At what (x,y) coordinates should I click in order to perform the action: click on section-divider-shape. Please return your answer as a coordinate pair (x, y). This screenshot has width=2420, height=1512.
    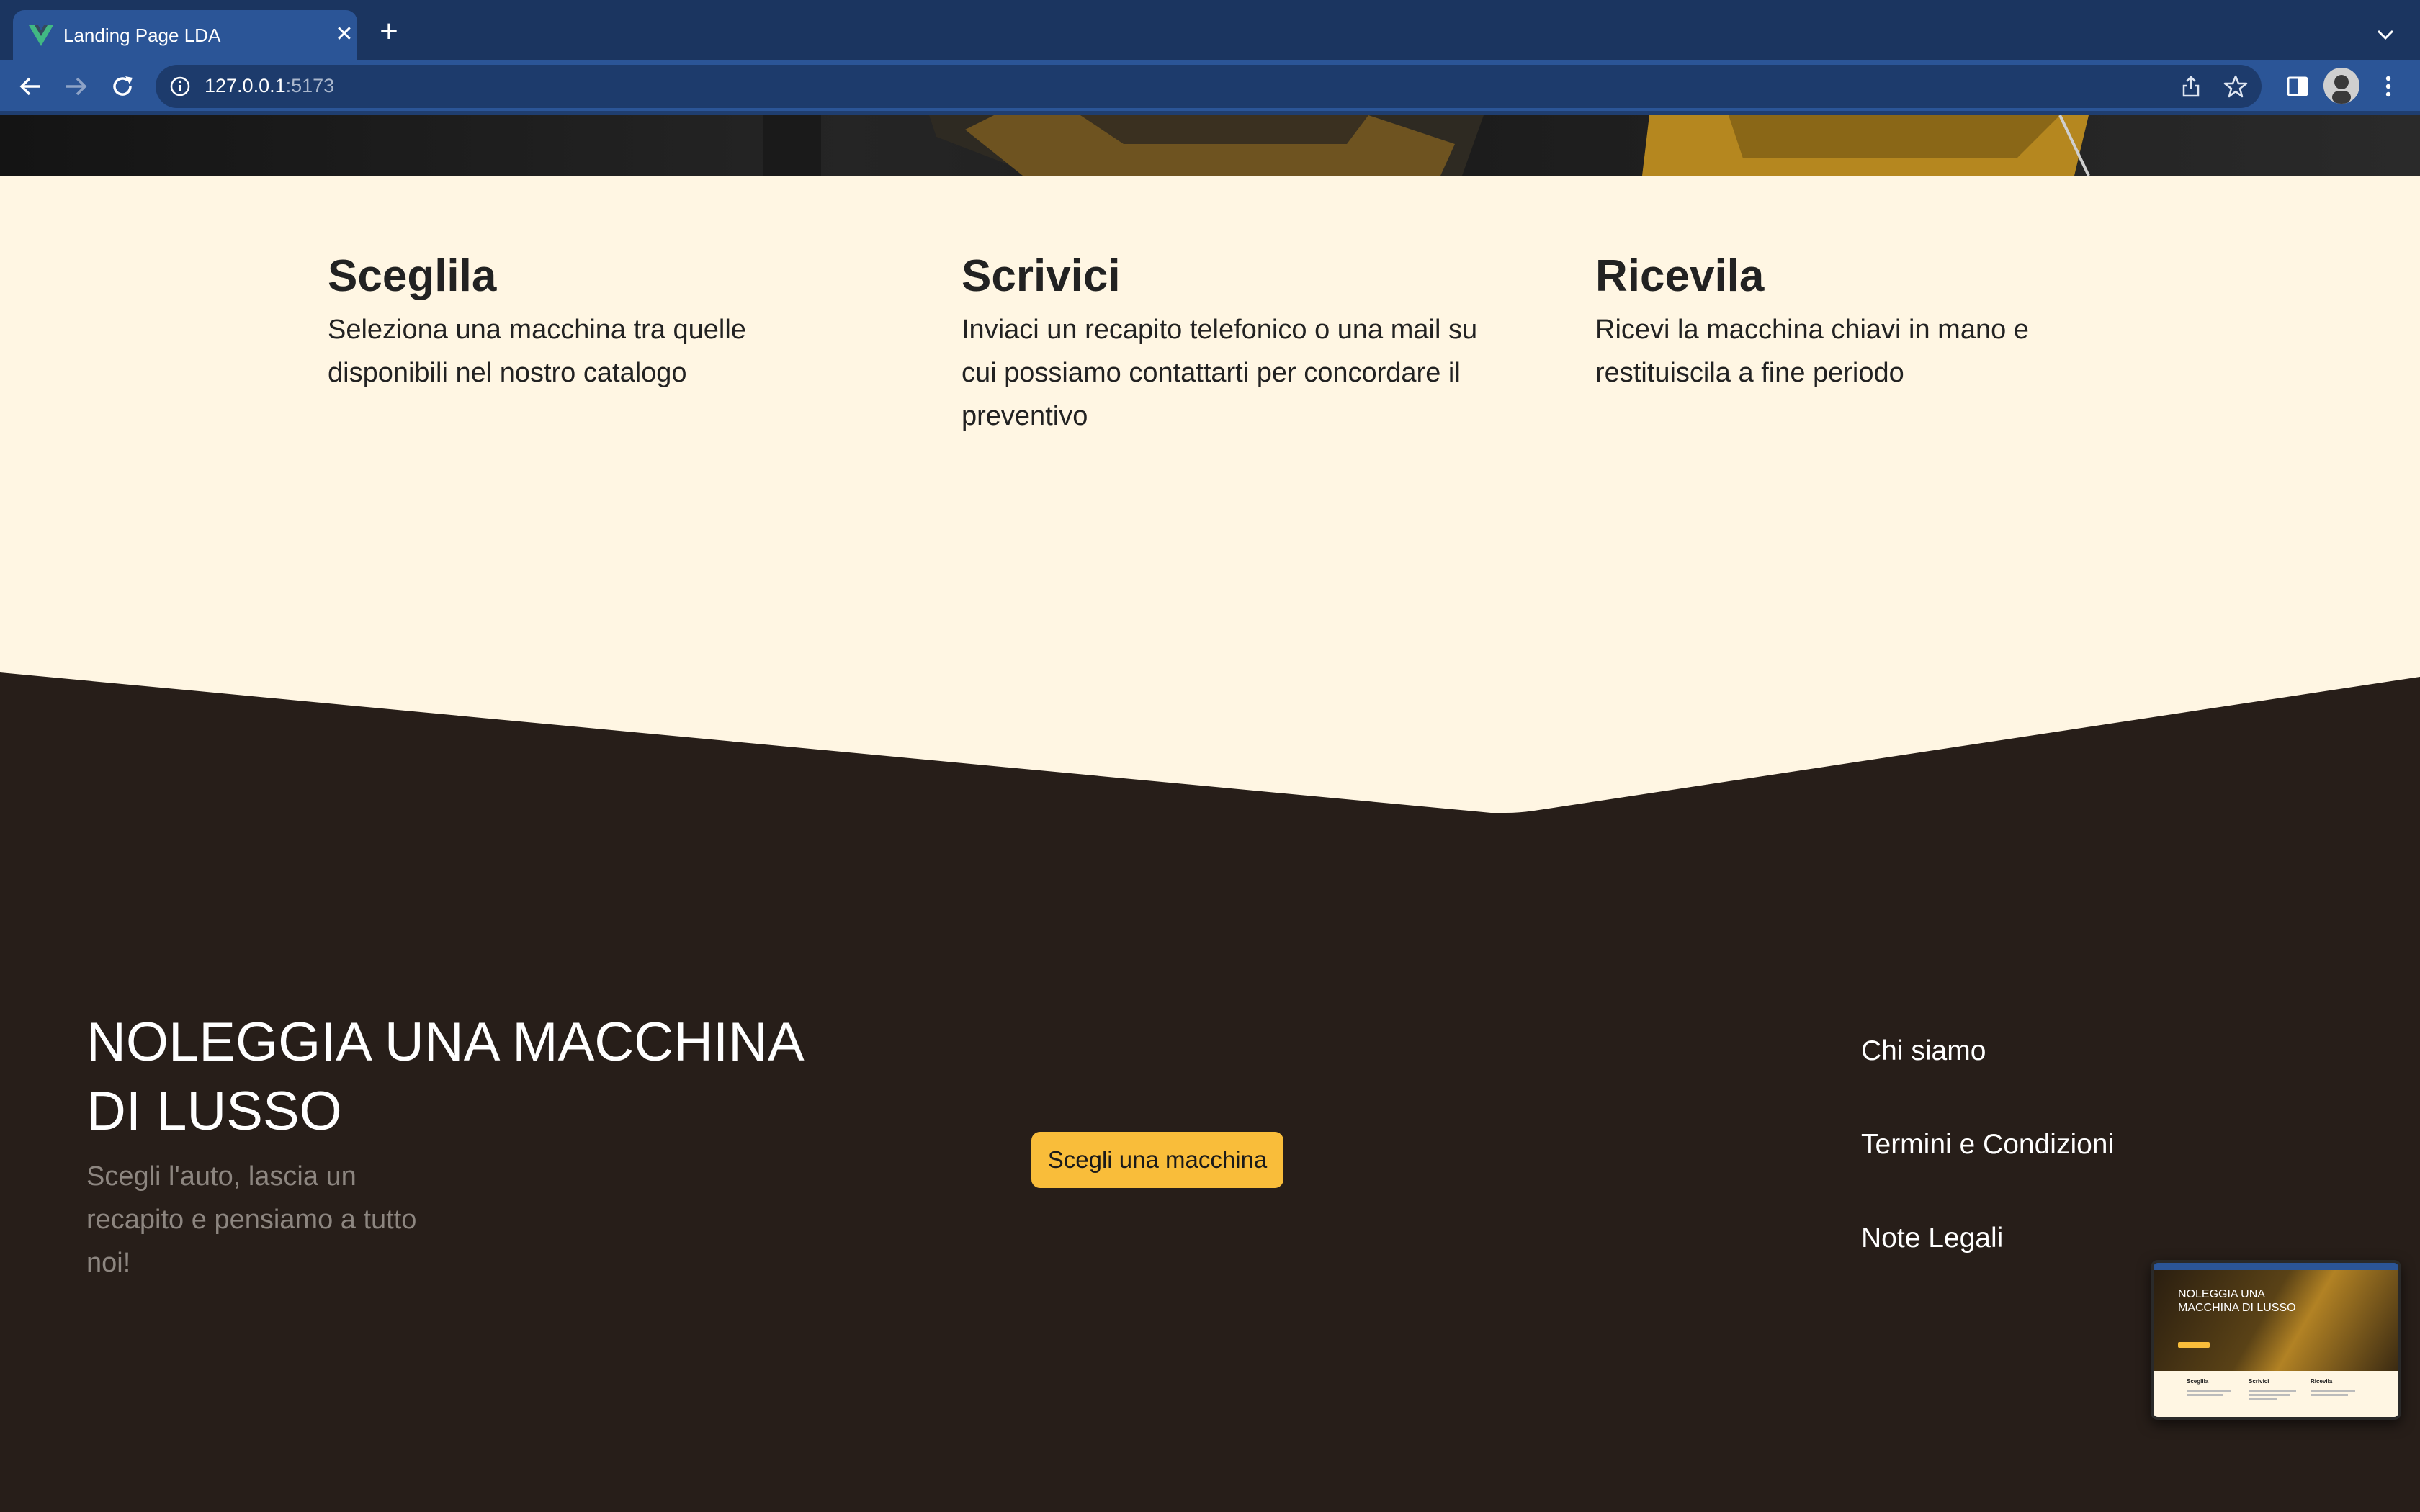
    Looking at the image, I should click on (1210, 742).